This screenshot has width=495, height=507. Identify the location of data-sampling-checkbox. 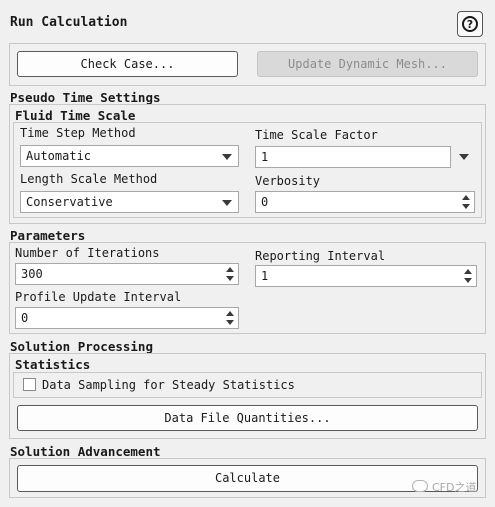
(29, 384).